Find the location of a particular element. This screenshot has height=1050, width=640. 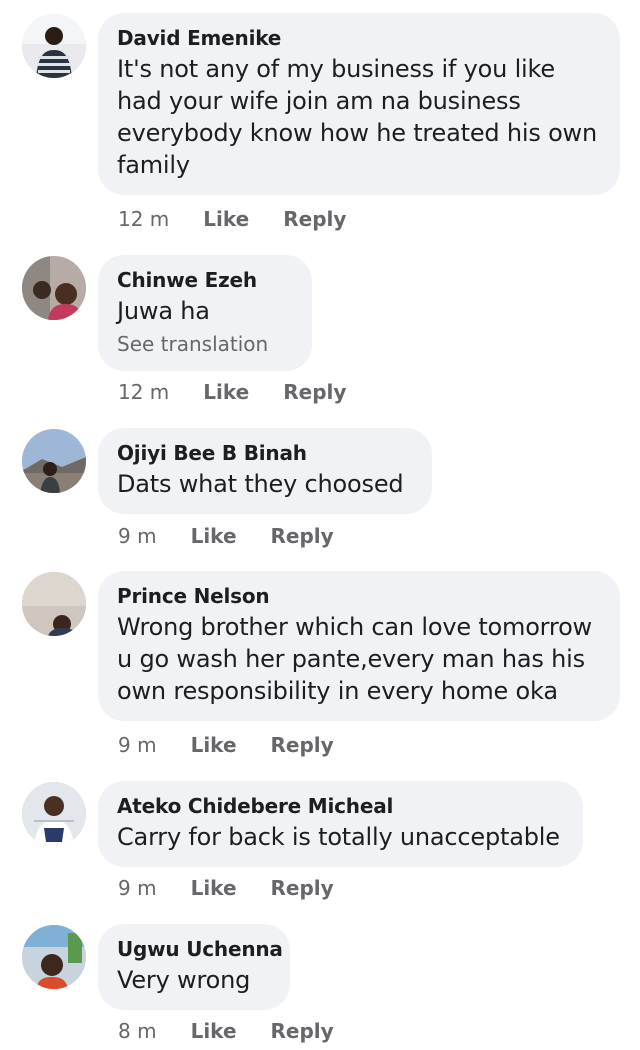

comment-text-line: own responsibility in every home oka is located at coordinates (337, 691).